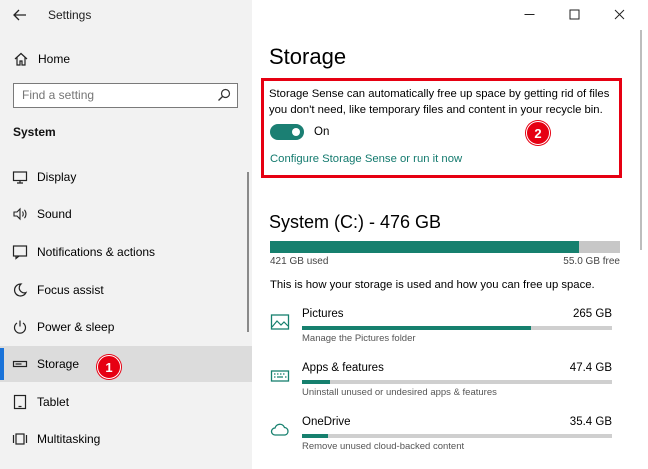 The height and width of the screenshot is (469, 648). What do you see at coordinates (322, 132) in the screenshot?
I see `toggle-state-label: On` at bounding box center [322, 132].